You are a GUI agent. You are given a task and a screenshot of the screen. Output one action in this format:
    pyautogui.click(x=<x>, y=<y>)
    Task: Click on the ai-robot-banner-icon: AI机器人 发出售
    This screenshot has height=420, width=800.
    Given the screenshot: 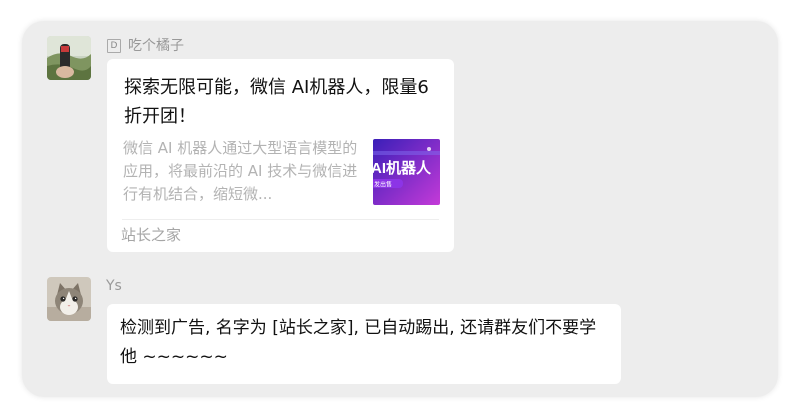 What is the action you would take?
    pyautogui.click(x=406, y=172)
    